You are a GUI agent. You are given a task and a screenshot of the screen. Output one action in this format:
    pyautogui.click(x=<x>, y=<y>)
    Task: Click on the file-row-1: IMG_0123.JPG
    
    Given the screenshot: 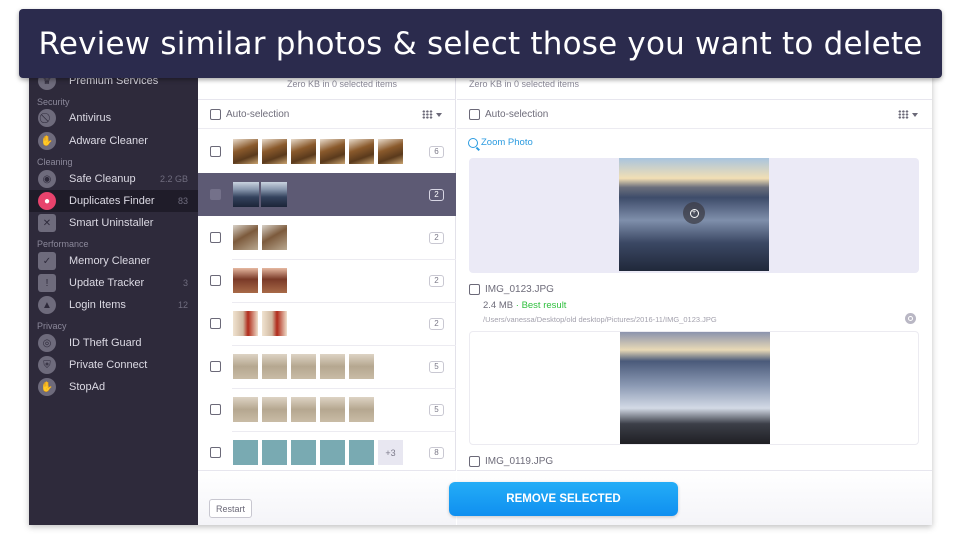 What is the action you would take?
    pyautogui.click(x=511, y=289)
    